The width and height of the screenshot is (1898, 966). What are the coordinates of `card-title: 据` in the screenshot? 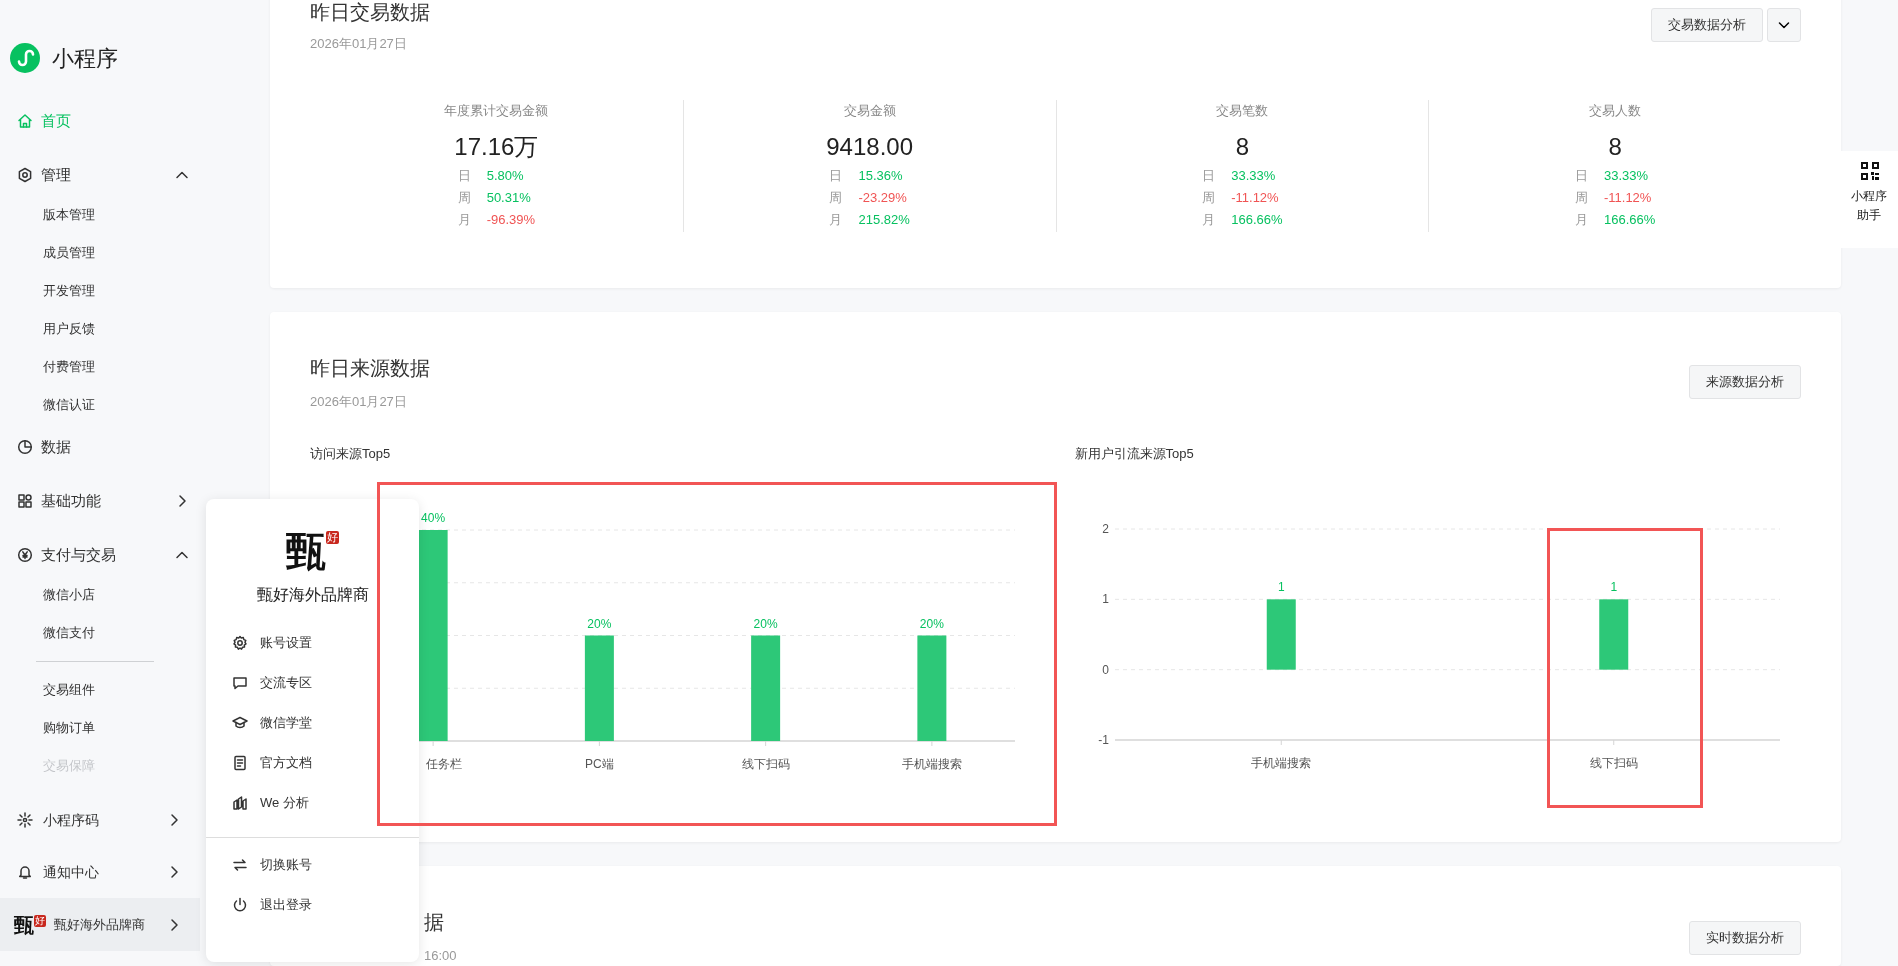 It's located at (434, 922).